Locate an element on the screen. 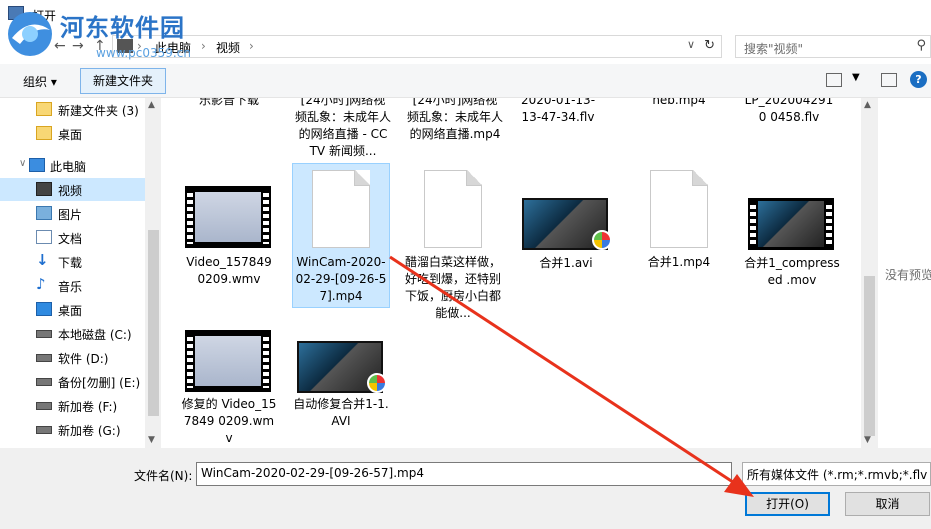 Image resolution: width=931 pixels, height=529 pixels. organize-button: 组织 ▾ is located at coordinates (40, 81).